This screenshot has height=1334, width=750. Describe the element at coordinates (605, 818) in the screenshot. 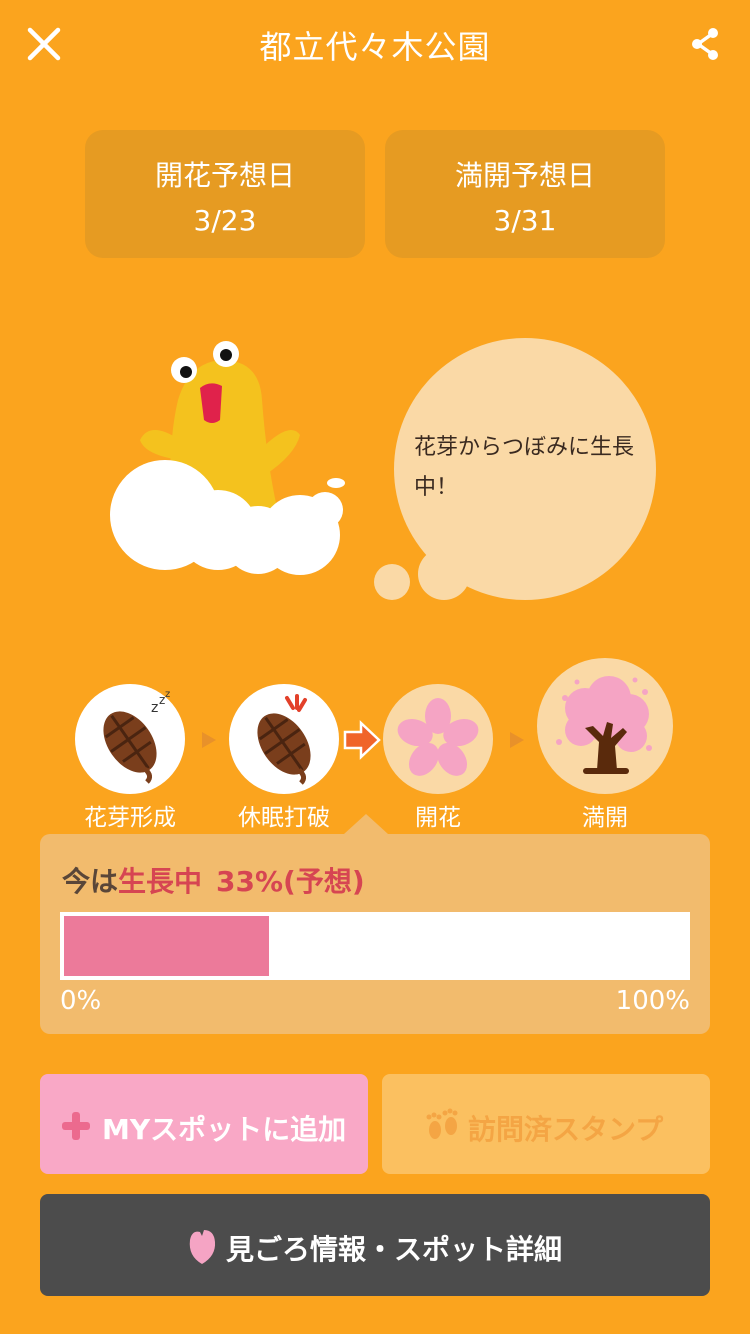

I see `stage-label: 満開` at that location.